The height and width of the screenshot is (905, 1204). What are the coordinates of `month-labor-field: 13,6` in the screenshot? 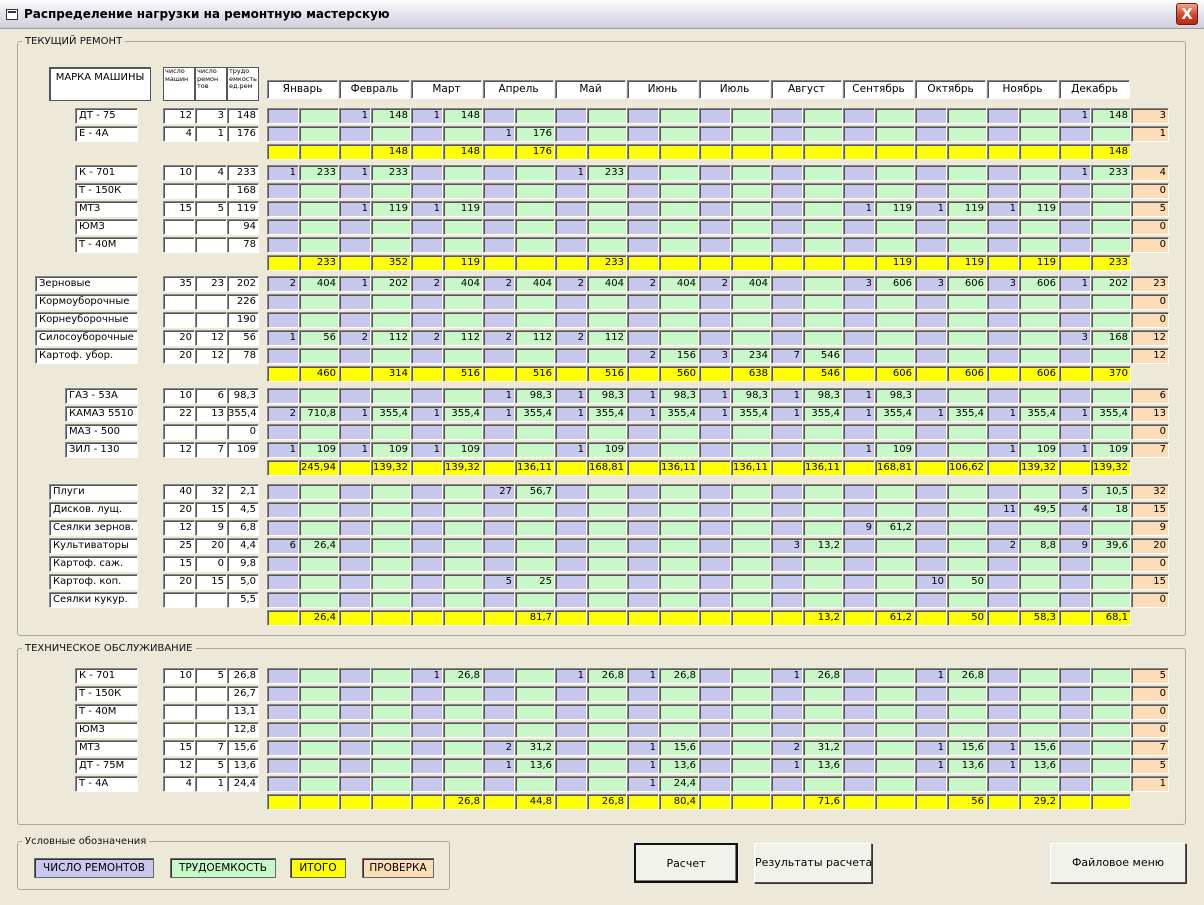 It's located at (967, 766).